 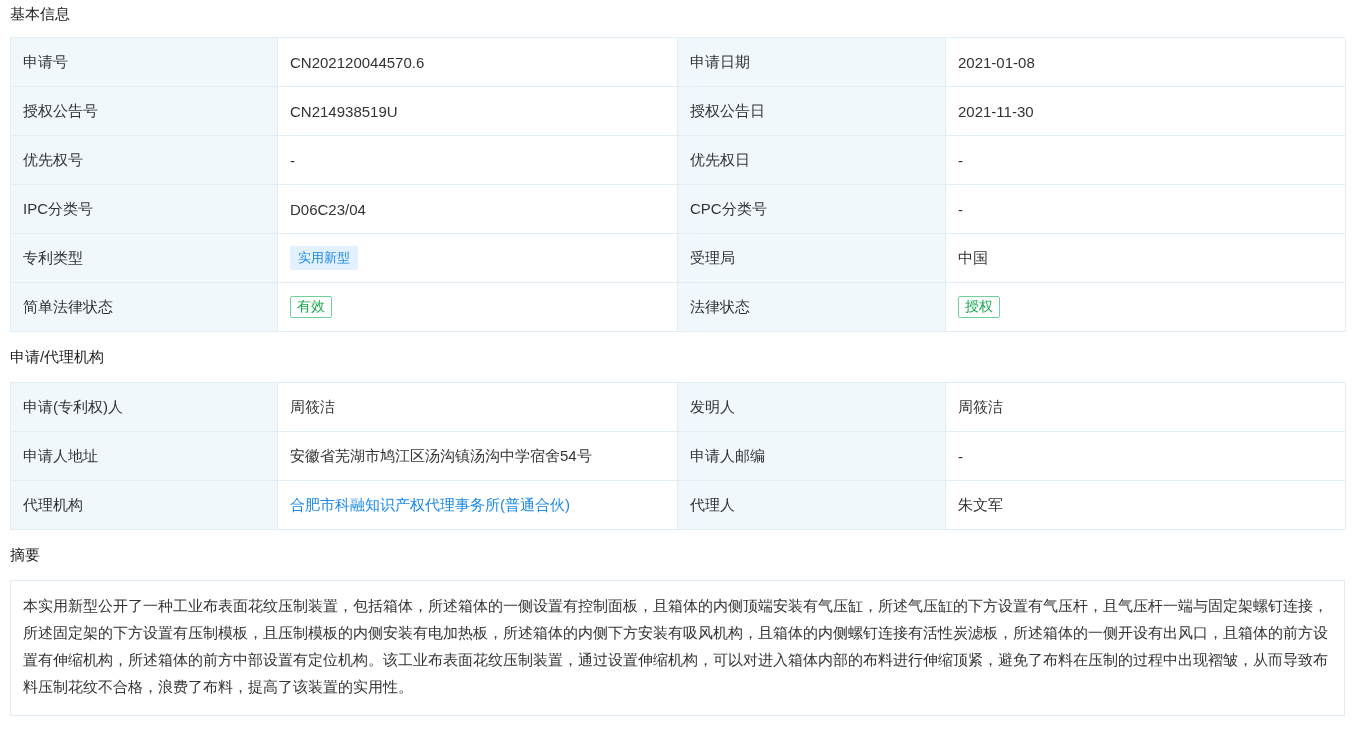 I want to click on label-cell: CPC分类号, so click(x=812, y=209).